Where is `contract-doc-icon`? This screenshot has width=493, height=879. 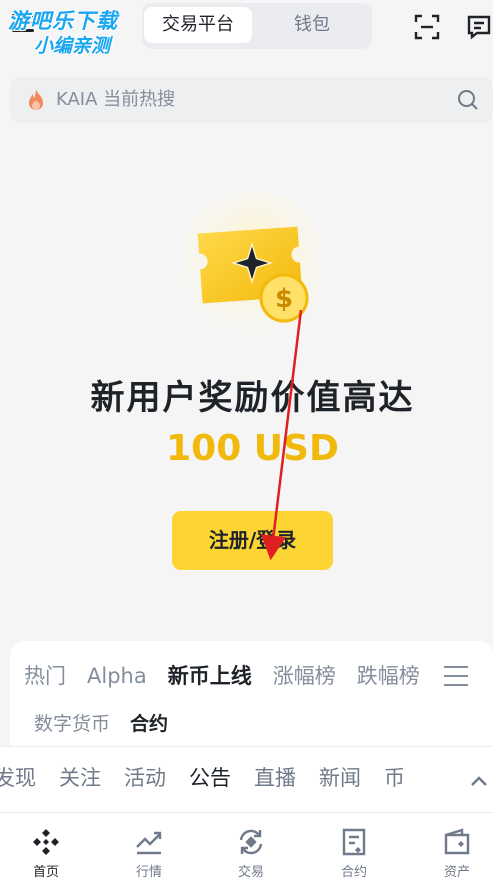
contract-doc-icon is located at coordinates (354, 842).